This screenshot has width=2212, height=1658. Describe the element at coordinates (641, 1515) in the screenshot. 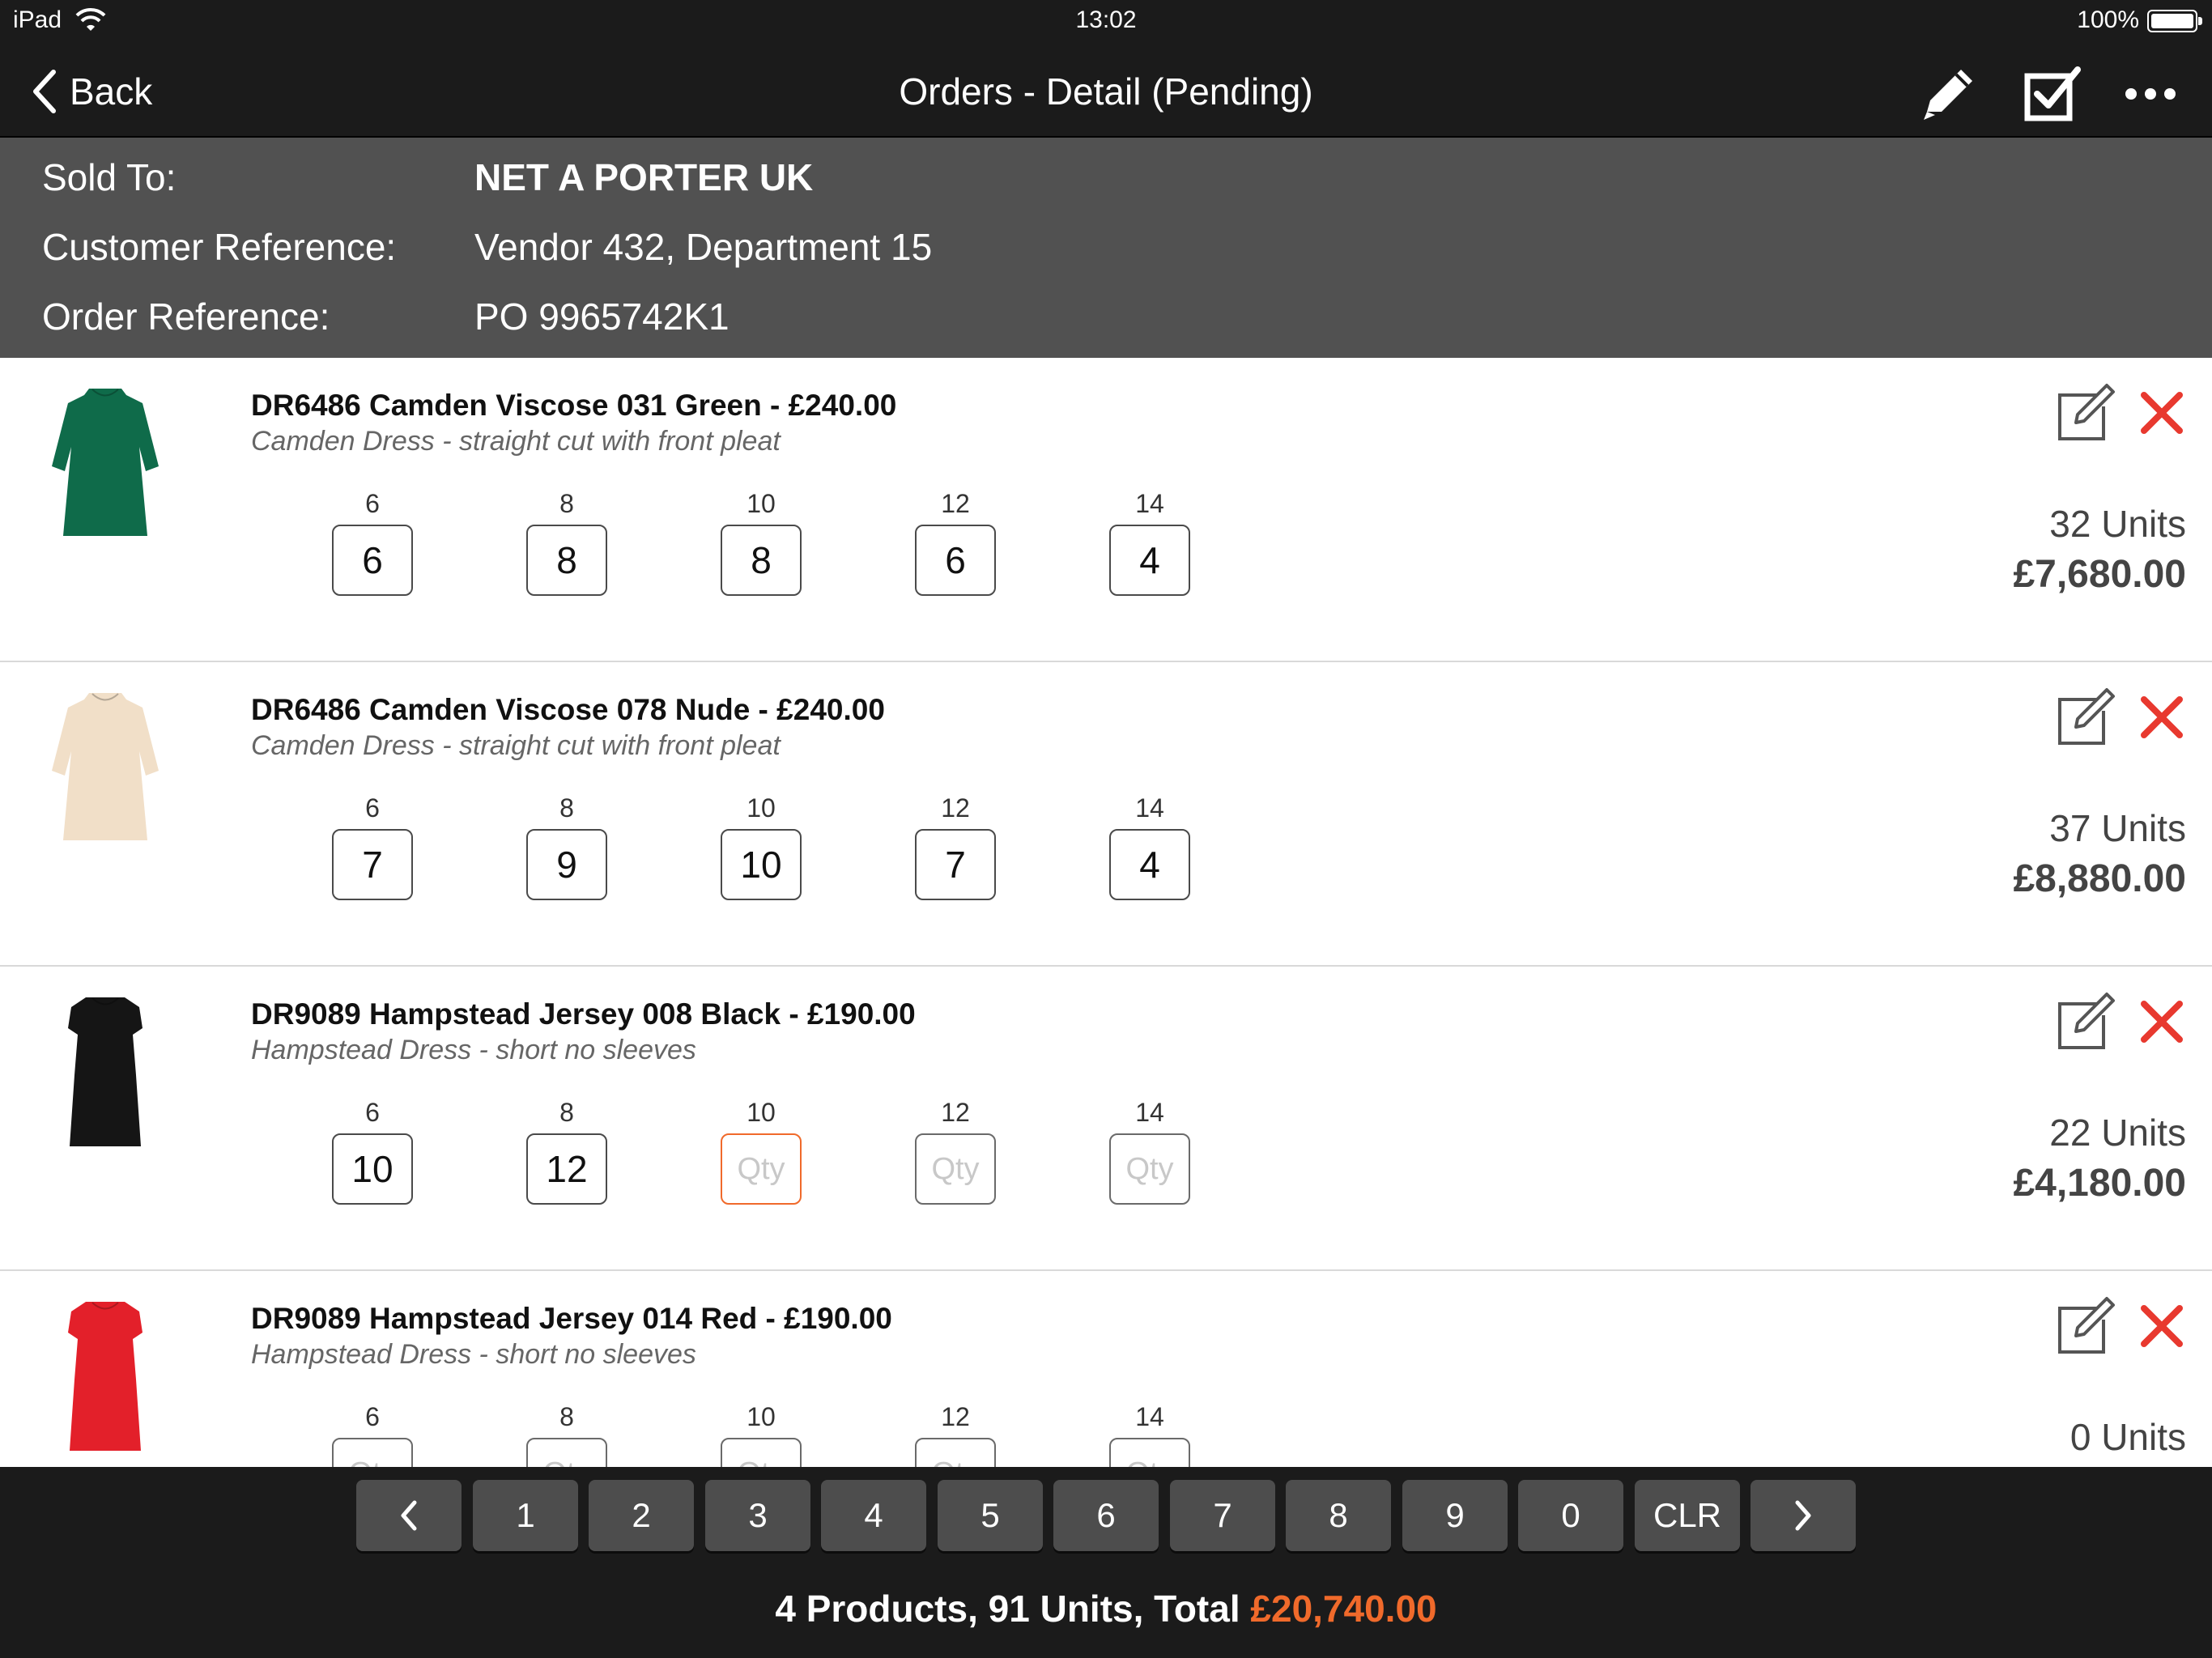

I see `keypad-key-2: 2` at that location.